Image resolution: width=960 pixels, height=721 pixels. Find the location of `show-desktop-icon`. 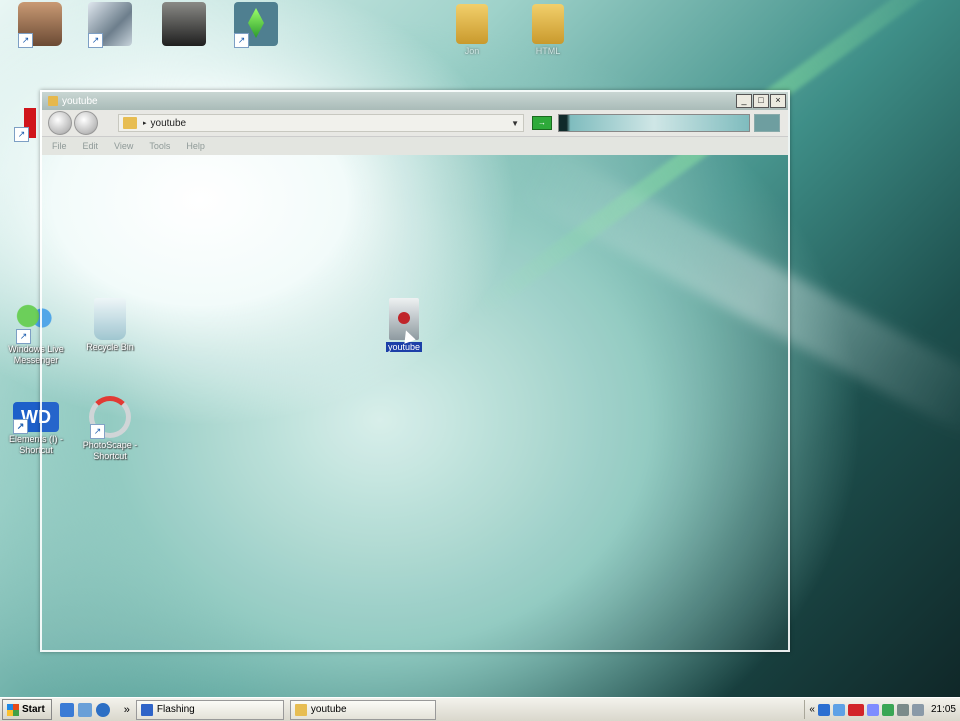

show-desktop-icon is located at coordinates (66, 709).